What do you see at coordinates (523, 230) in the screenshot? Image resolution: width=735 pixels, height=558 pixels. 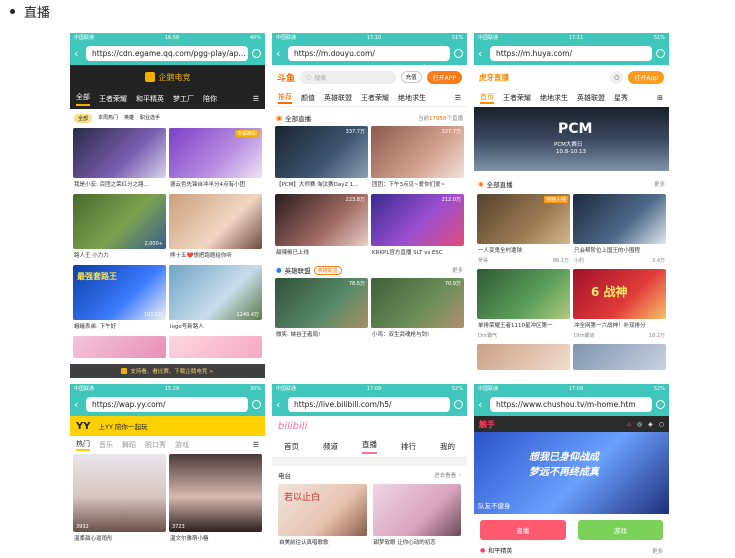 I see `stream-card: 穿越火线 一人变鬼全村遭殃 罗哥 86.1万` at bounding box center [523, 230].